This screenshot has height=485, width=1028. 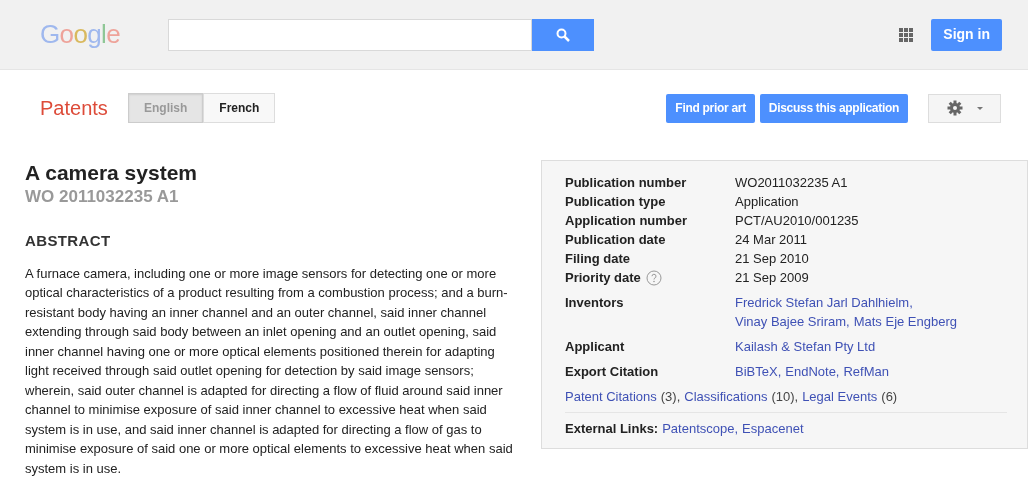 I want to click on field-label: Publication number, so click(x=626, y=183).